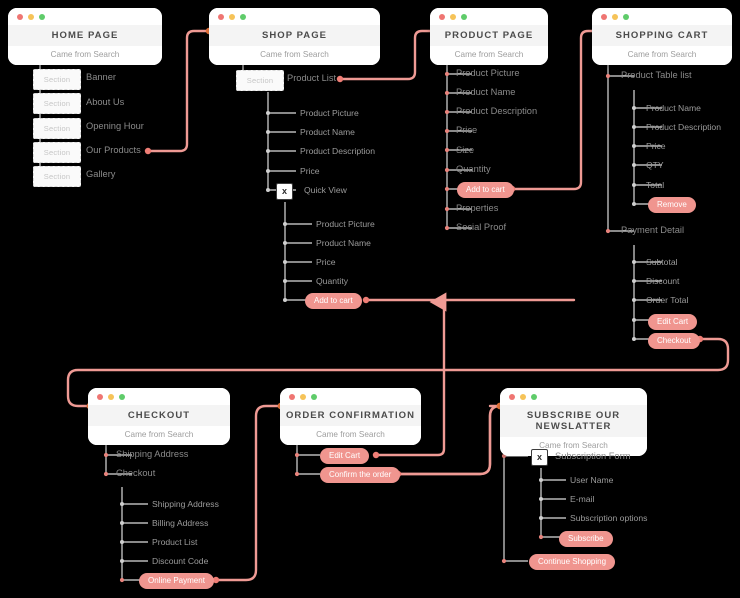  I want to click on node-opening-hour: Opening Hour, so click(115, 126).